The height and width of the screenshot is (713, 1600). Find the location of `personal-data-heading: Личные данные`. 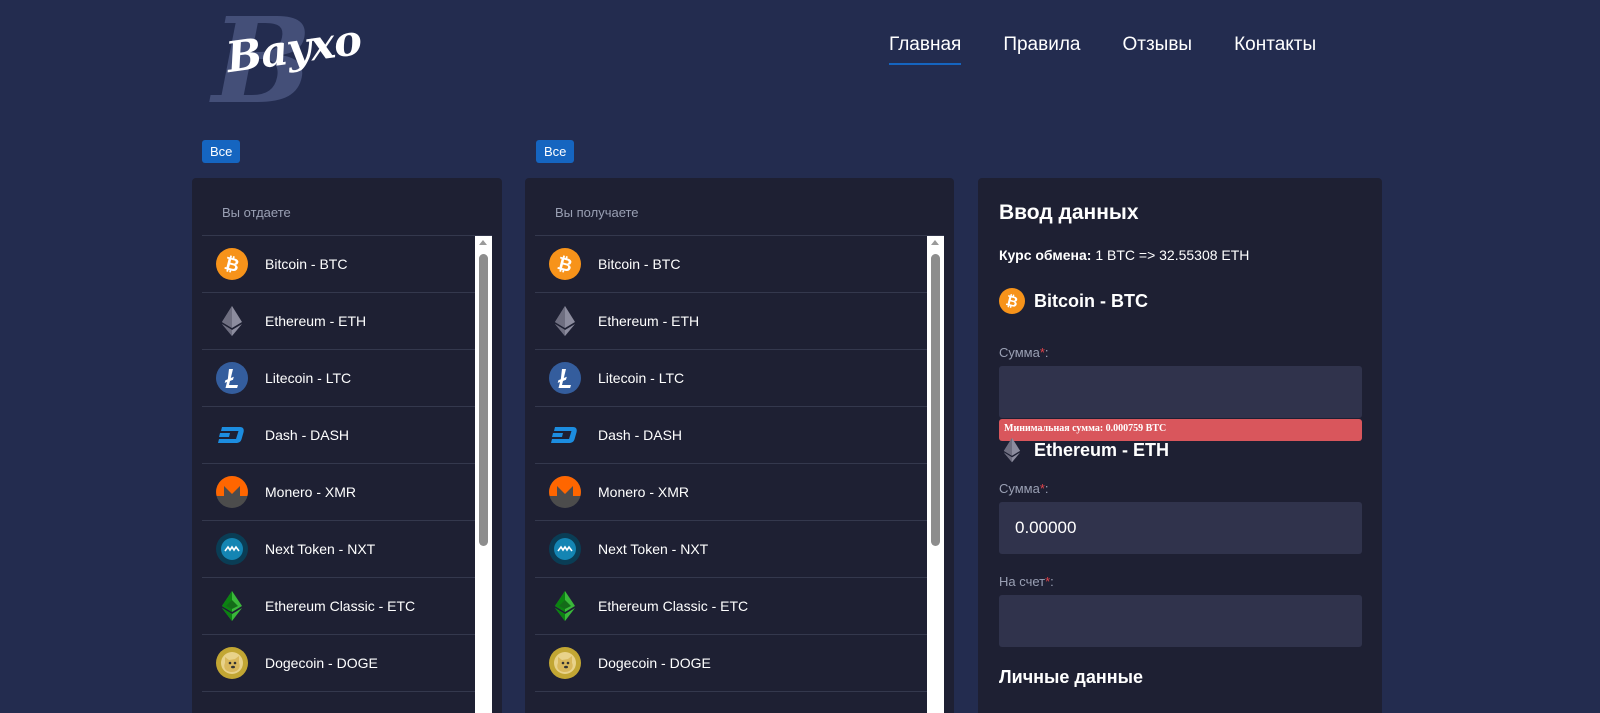

personal-data-heading: Личные данные is located at coordinates (1071, 677).